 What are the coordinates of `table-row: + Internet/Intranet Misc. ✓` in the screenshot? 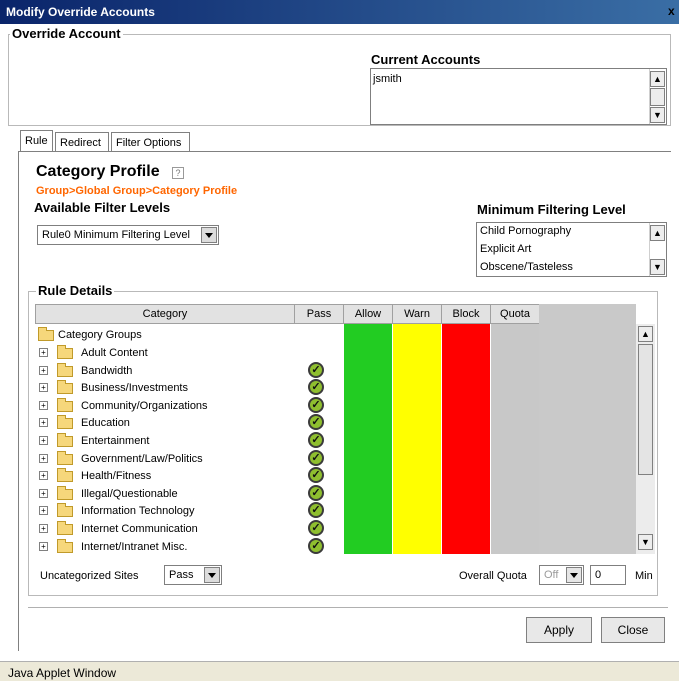 It's located at (185, 545).